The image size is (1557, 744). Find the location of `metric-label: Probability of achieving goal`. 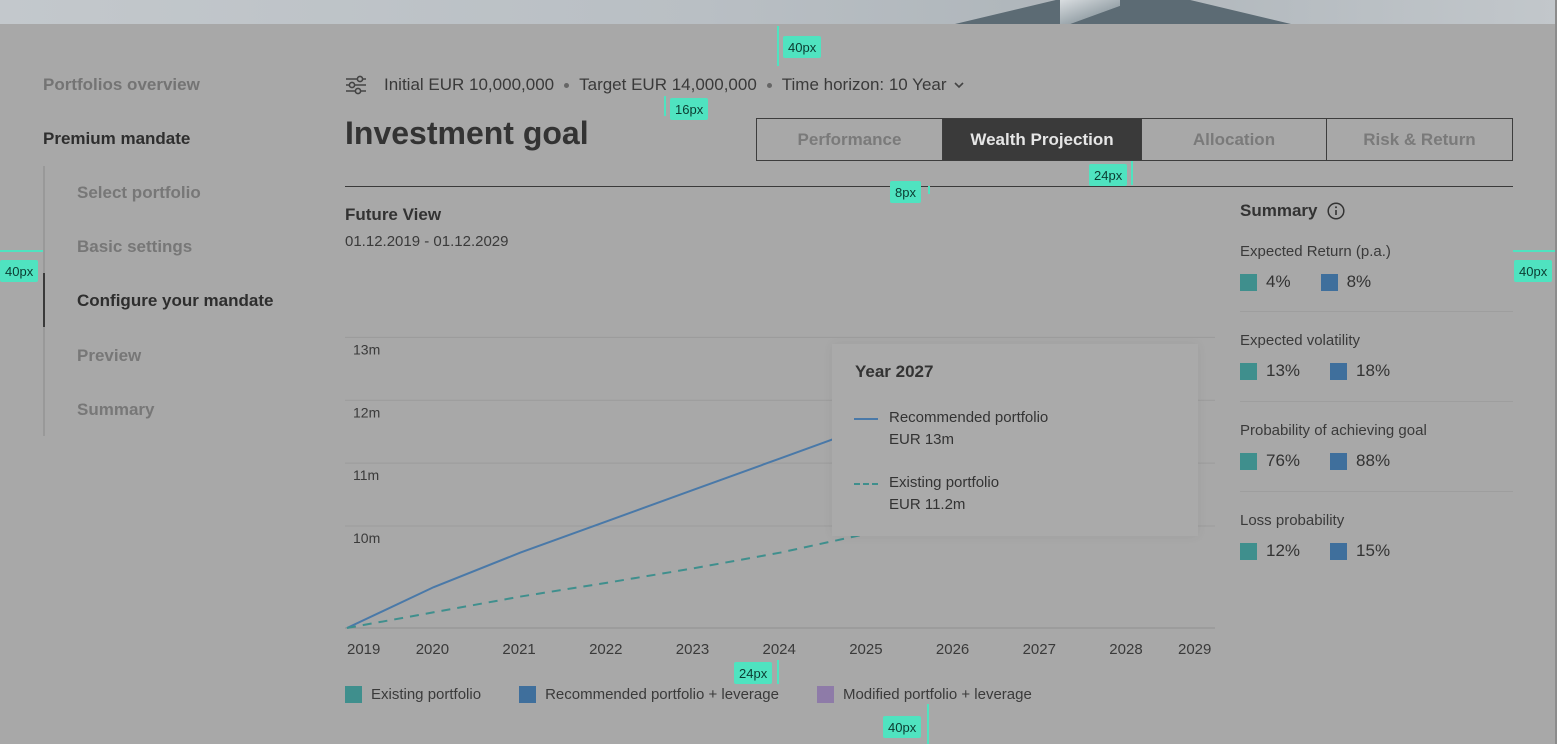

metric-label: Probability of achieving goal is located at coordinates (1333, 430).